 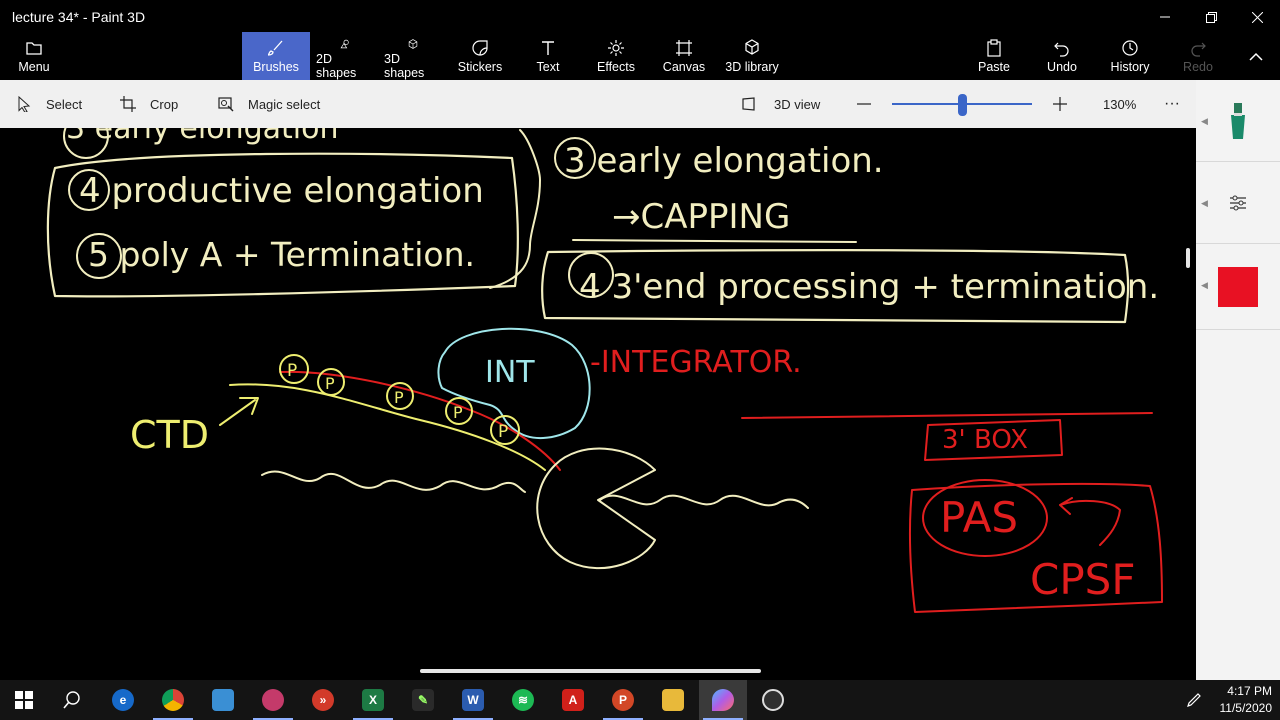 I want to click on computer-icon, so click(x=223, y=700).